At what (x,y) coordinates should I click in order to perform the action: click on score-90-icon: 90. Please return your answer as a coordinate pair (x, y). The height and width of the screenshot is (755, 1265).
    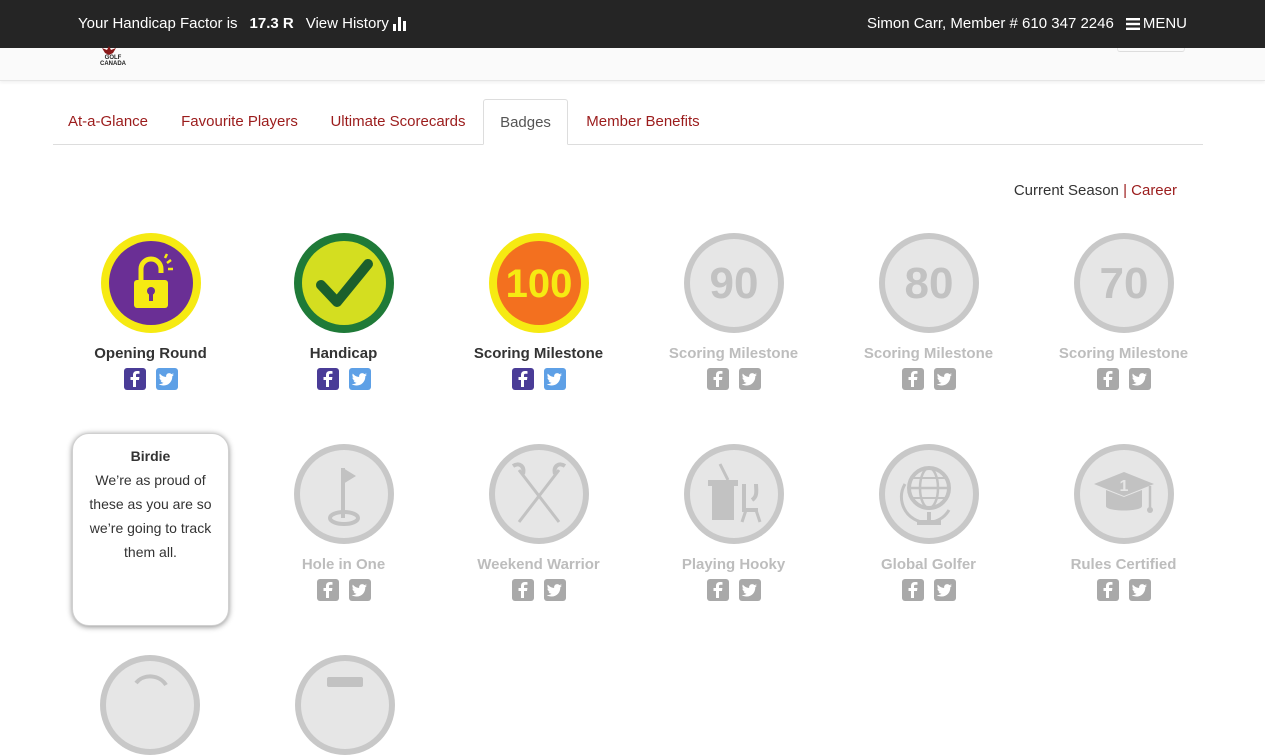
    Looking at the image, I should click on (733, 283).